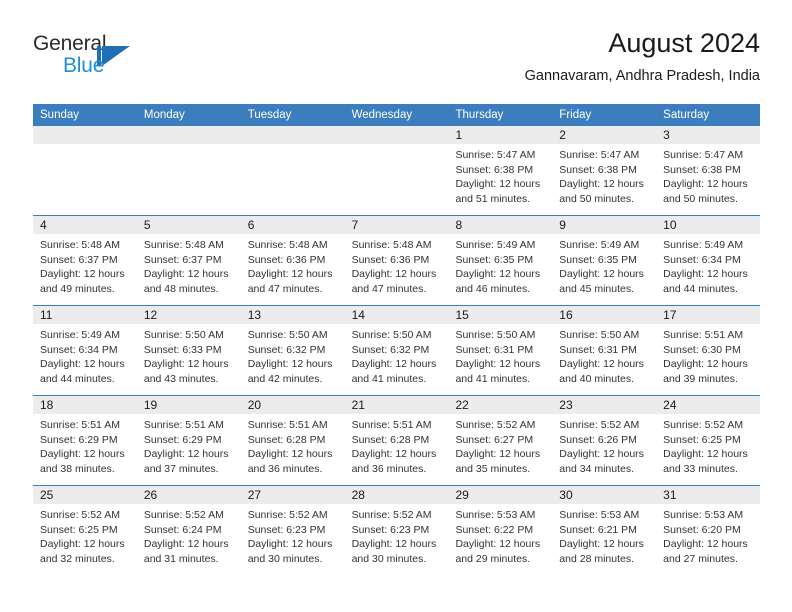 The height and width of the screenshot is (612, 792). What do you see at coordinates (702, 259) in the screenshot?
I see `sunset-text: Sunset: 6:34 PM` at bounding box center [702, 259].